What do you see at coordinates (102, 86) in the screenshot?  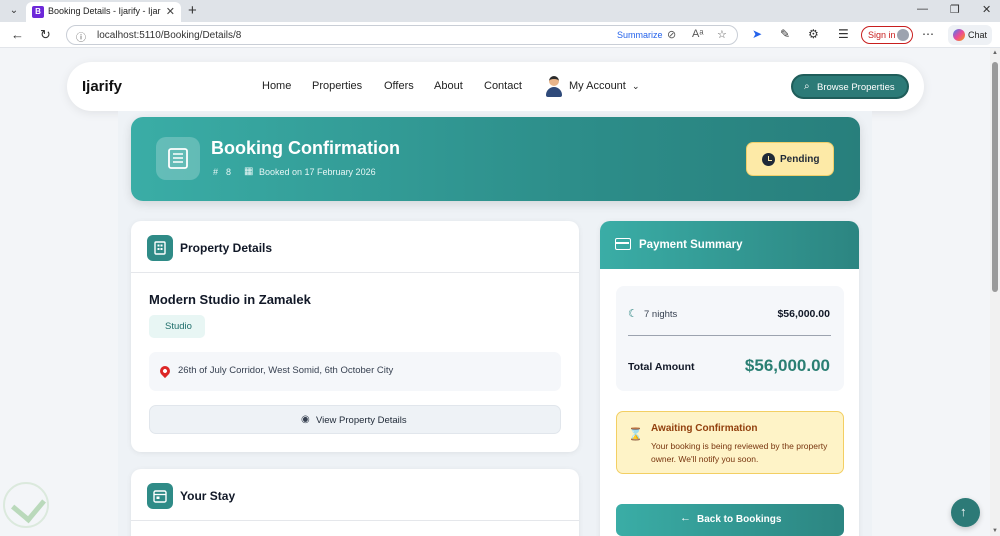 I see `brand-logo: Ijarify` at bounding box center [102, 86].